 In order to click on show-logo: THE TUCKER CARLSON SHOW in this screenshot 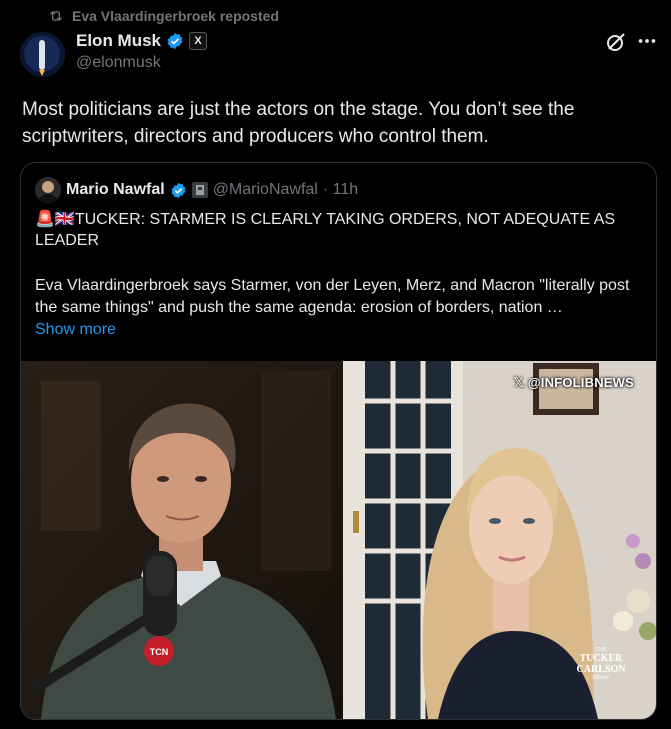, I will do `click(601, 664)`.